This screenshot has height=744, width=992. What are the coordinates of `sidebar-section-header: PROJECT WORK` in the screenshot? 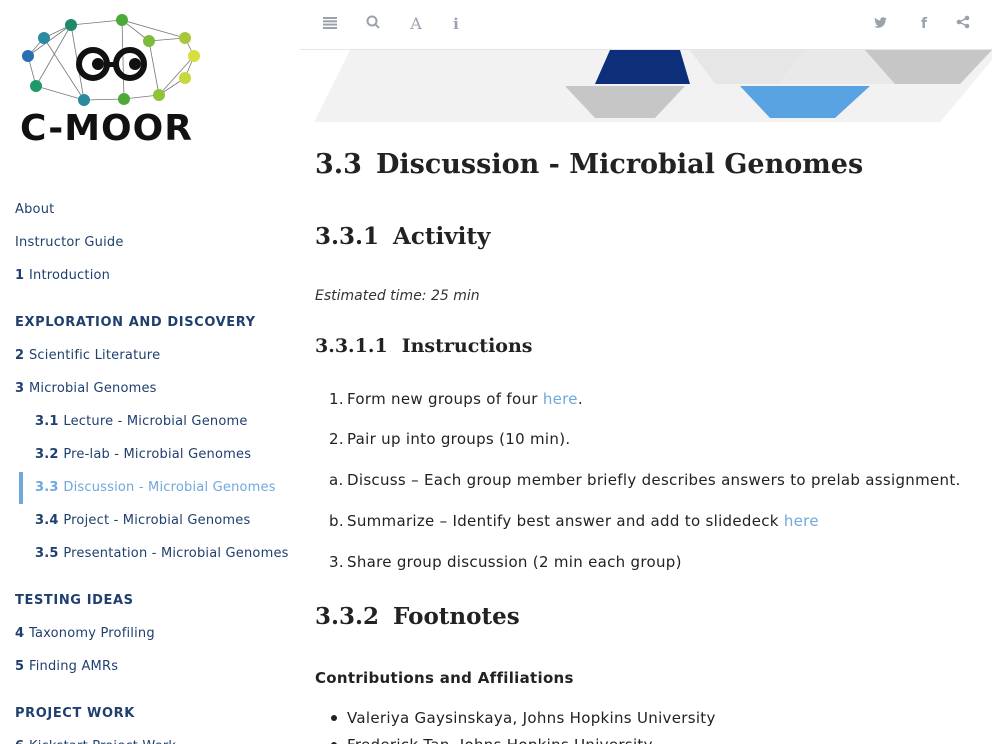 It's located at (75, 713).